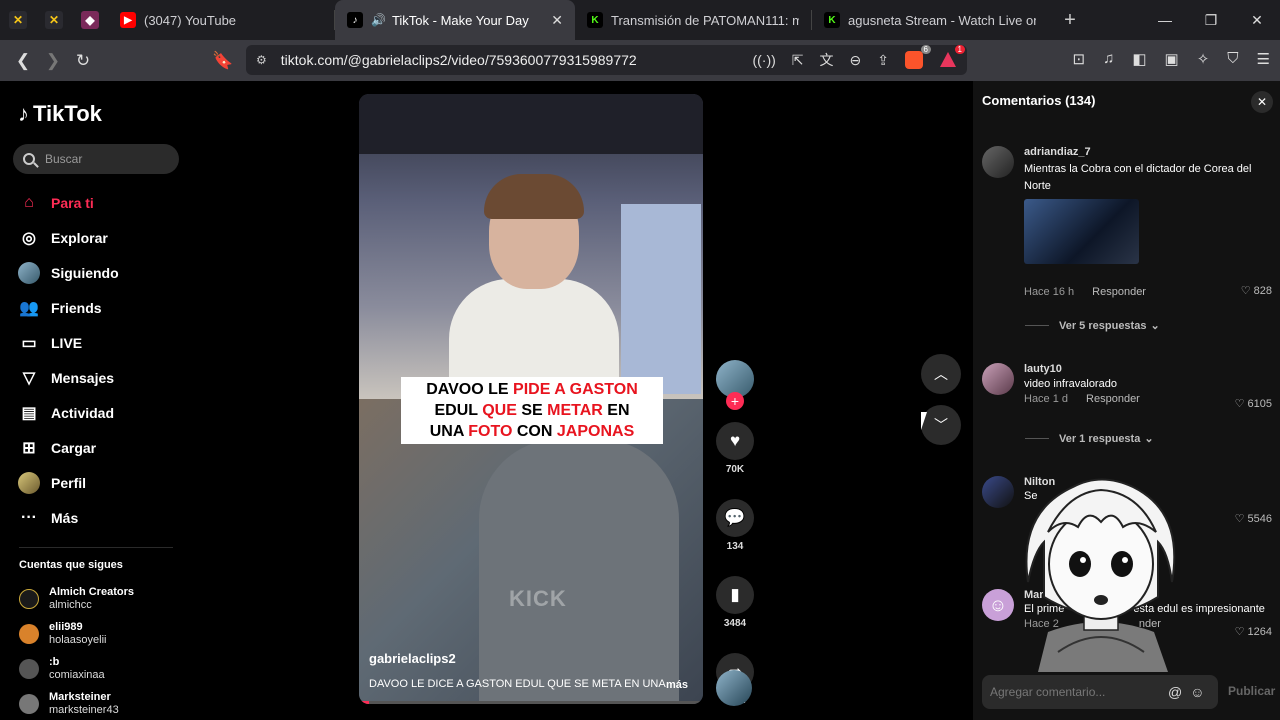 This screenshot has height=720, width=1280. What do you see at coordinates (856, 60) in the screenshot?
I see `zoom-icon: ⊖` at bounding box center [856, 60].